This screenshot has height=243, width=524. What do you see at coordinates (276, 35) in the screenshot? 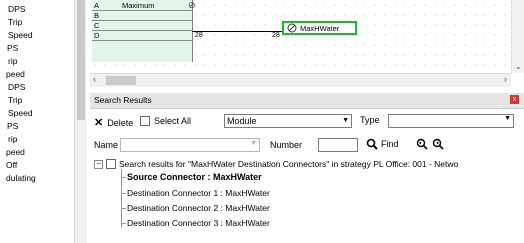
I see `wire-number-right: 28` at bounding box center [276, 35].